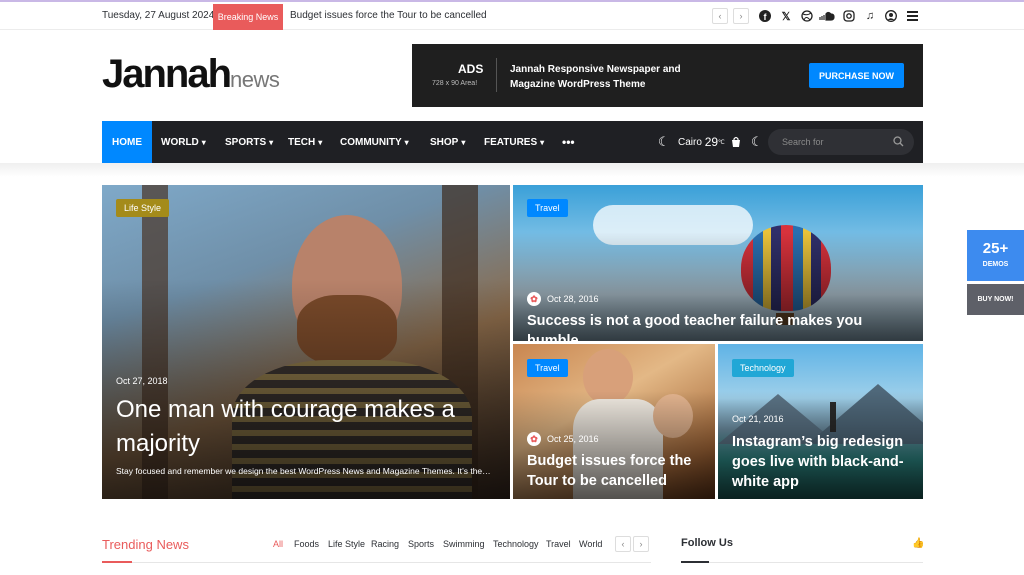 The width and height of the screenshot is (1024, 575). What do you see at coordinates (841, 142) in the screenshot?
I see `search-input: Search for` at bounding box center [841, 142].